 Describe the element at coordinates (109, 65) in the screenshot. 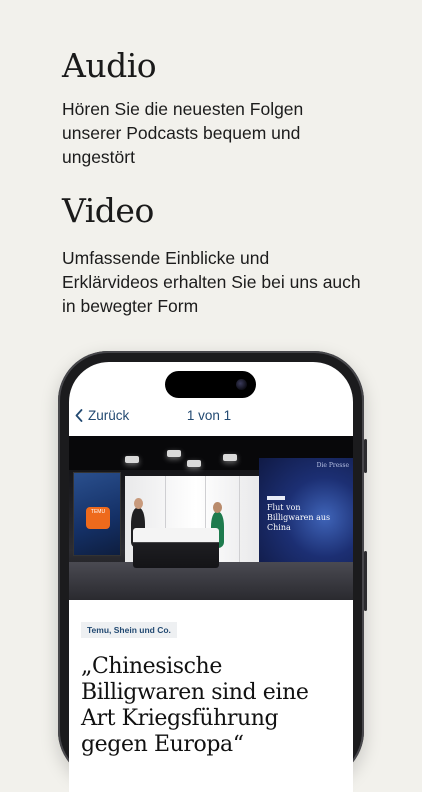

I see `audio-title: Audio` at that location.